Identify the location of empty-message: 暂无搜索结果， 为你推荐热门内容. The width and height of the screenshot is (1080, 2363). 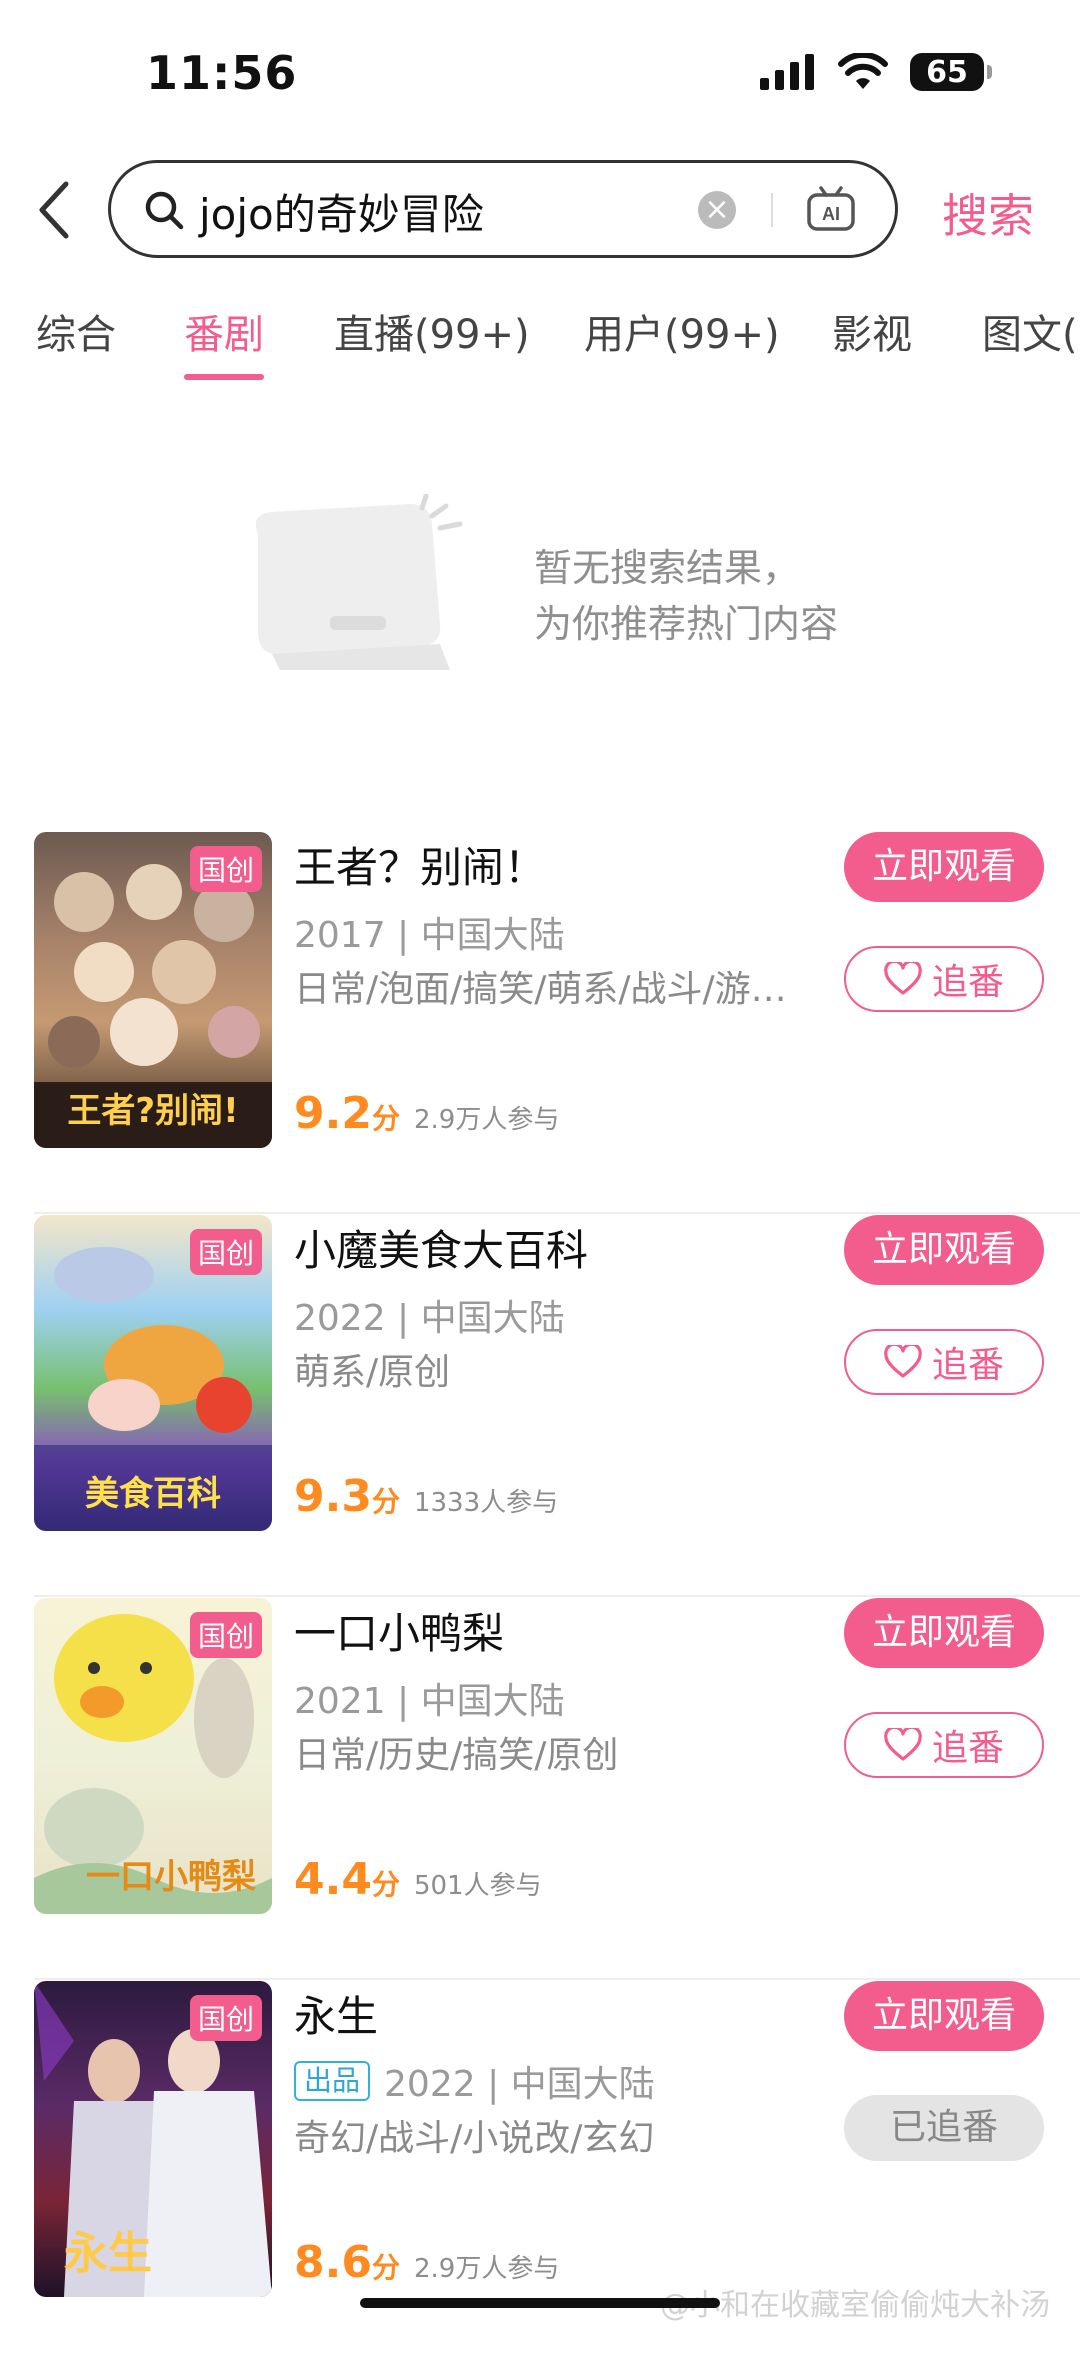
(686, 596).